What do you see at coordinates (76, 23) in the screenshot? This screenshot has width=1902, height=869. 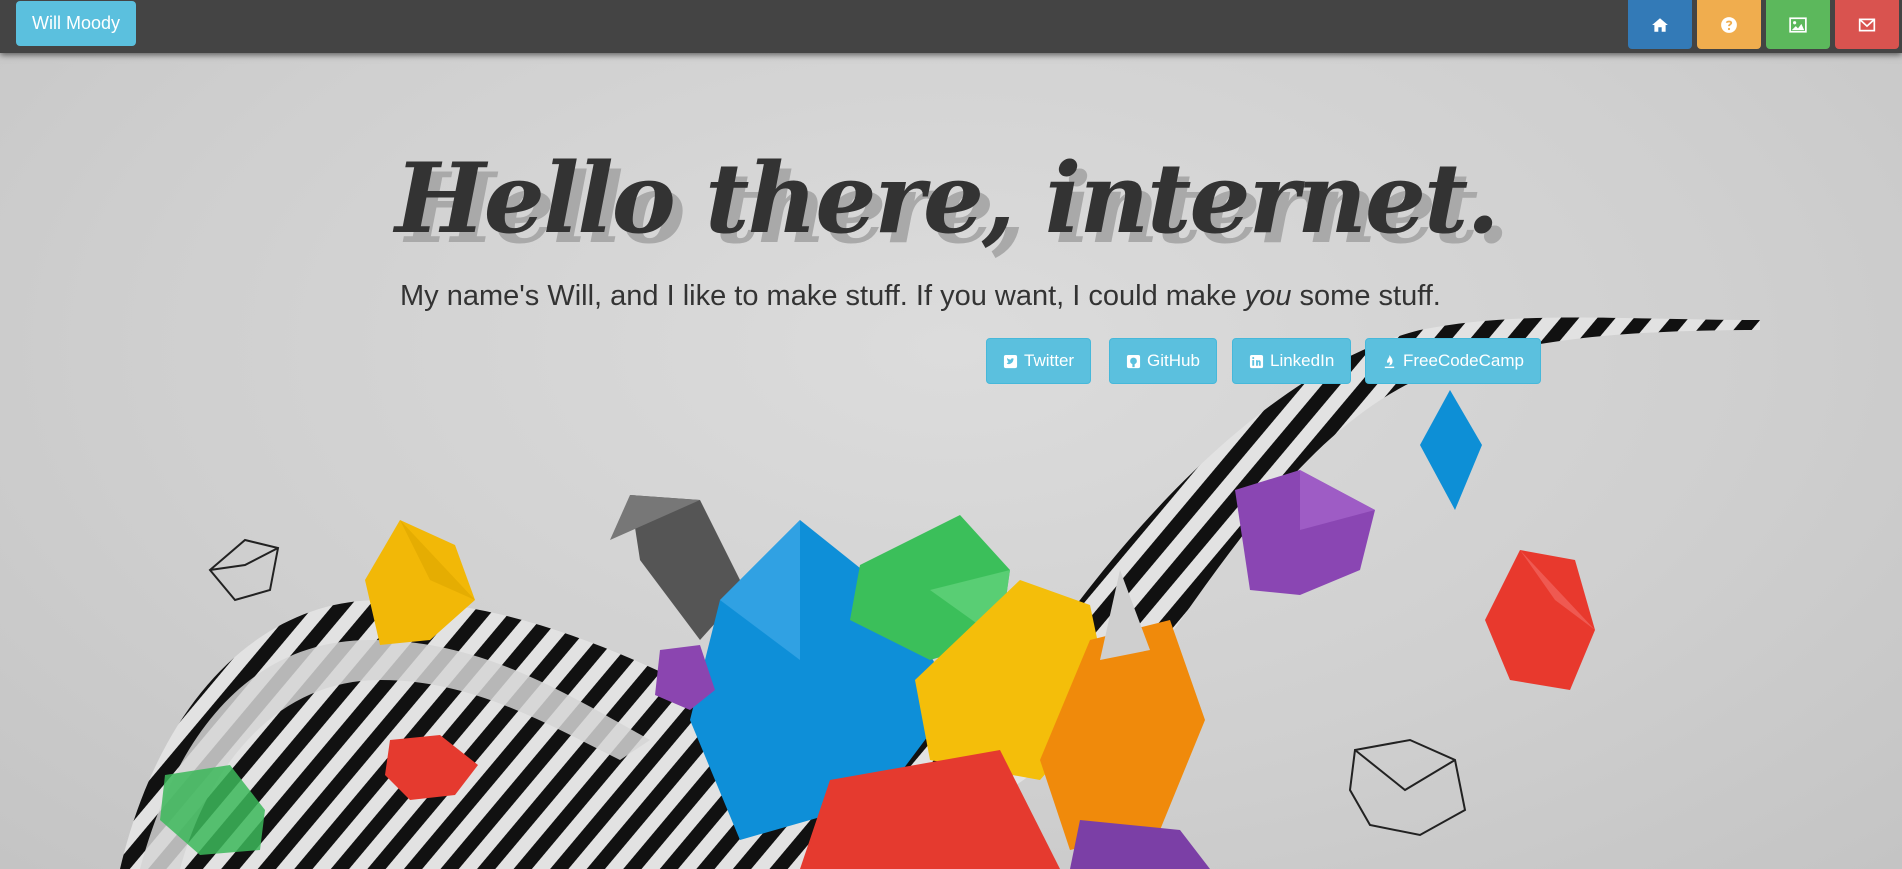 I see `brand-button: Will Moody` at bounding box center [76, 23].